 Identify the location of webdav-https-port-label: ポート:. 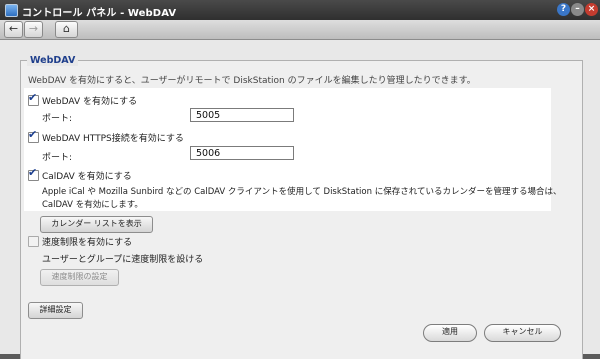
(57, 158).